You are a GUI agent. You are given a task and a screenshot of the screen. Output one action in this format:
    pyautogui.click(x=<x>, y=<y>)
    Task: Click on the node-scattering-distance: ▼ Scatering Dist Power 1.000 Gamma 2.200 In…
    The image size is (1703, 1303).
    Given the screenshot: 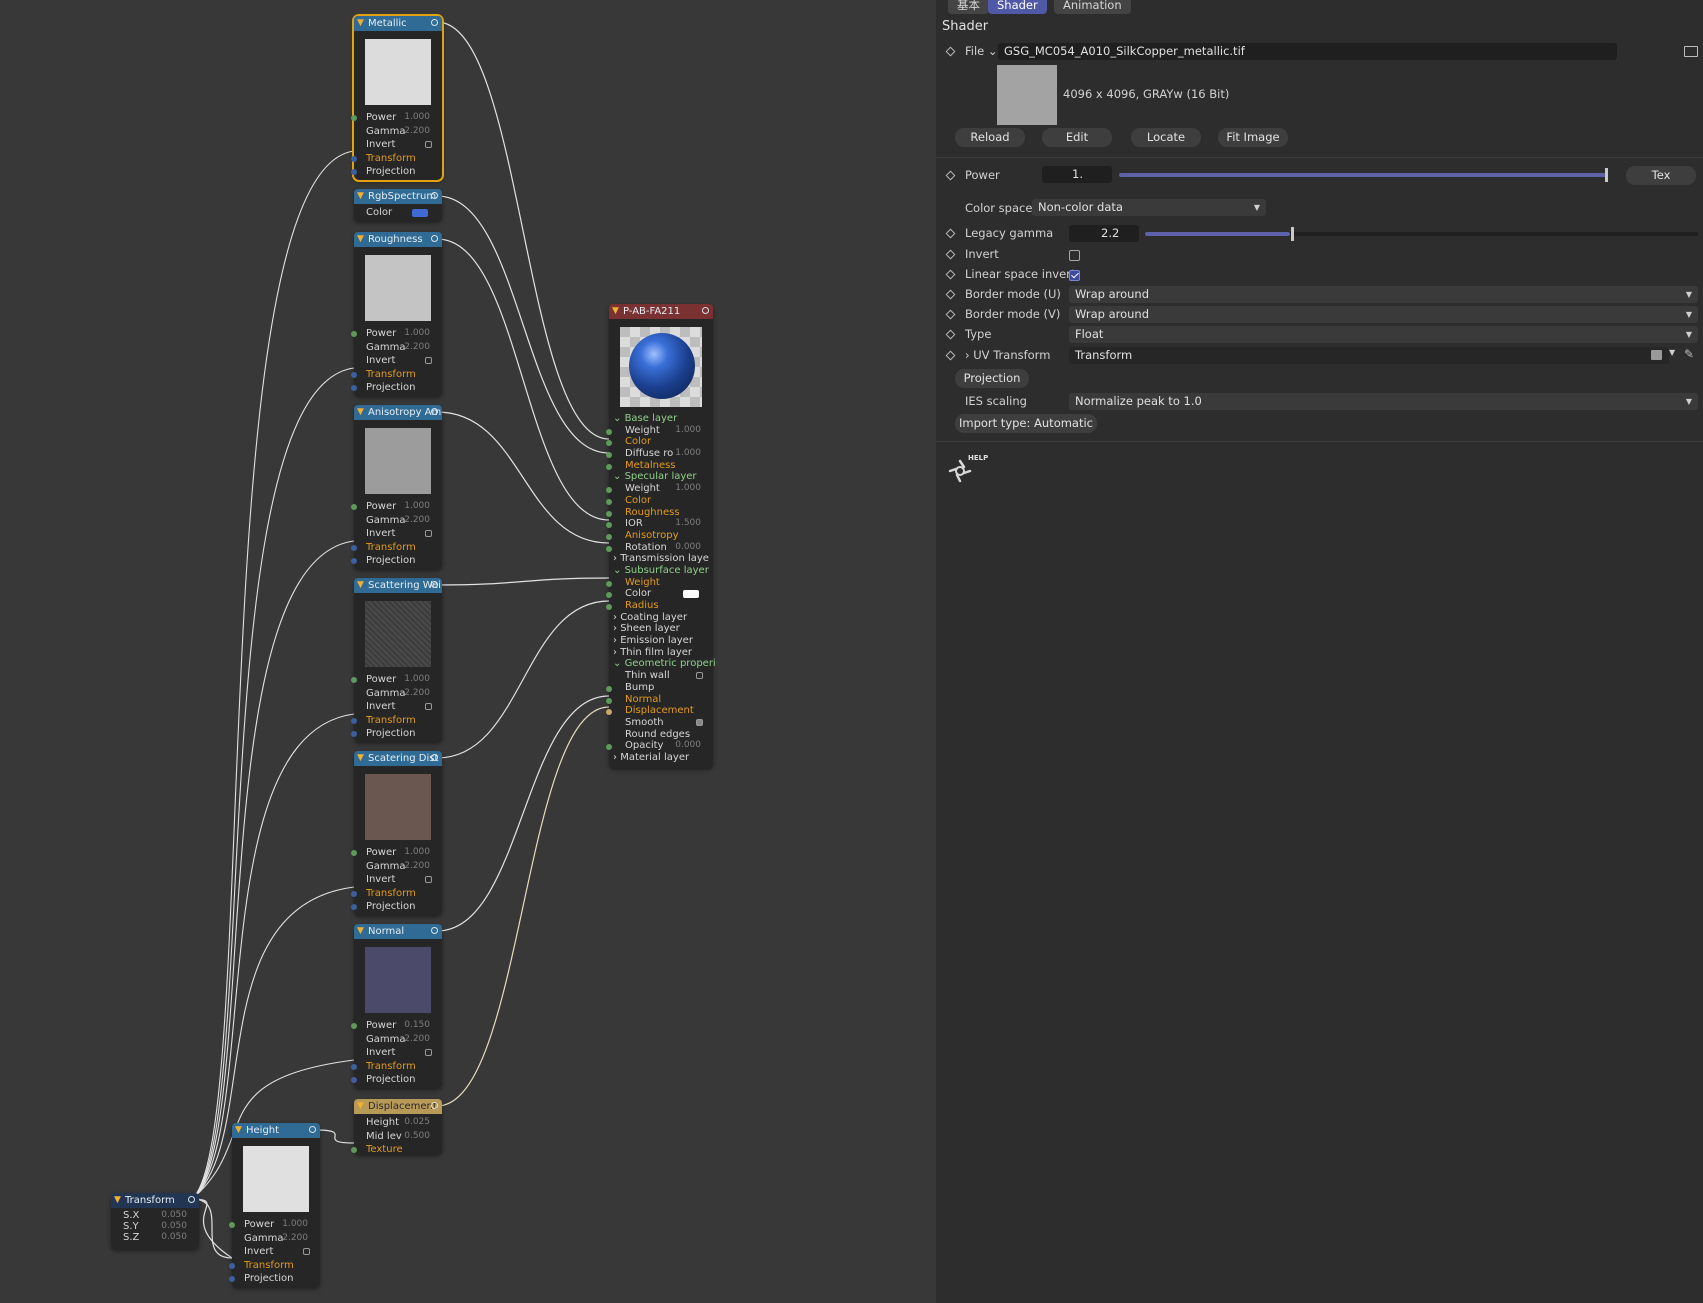 What is the action you would take?
    pyautogui.click(x=396, y=833)
    